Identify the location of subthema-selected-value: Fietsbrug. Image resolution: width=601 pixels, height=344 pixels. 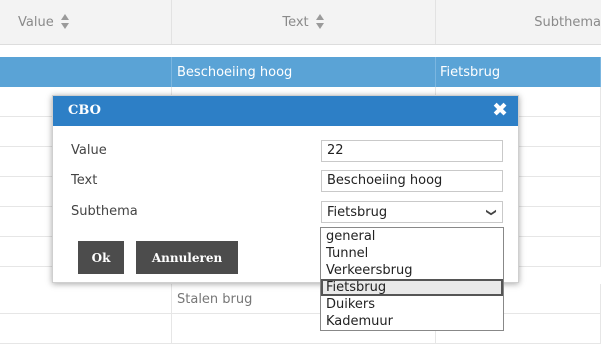
(357, 212).